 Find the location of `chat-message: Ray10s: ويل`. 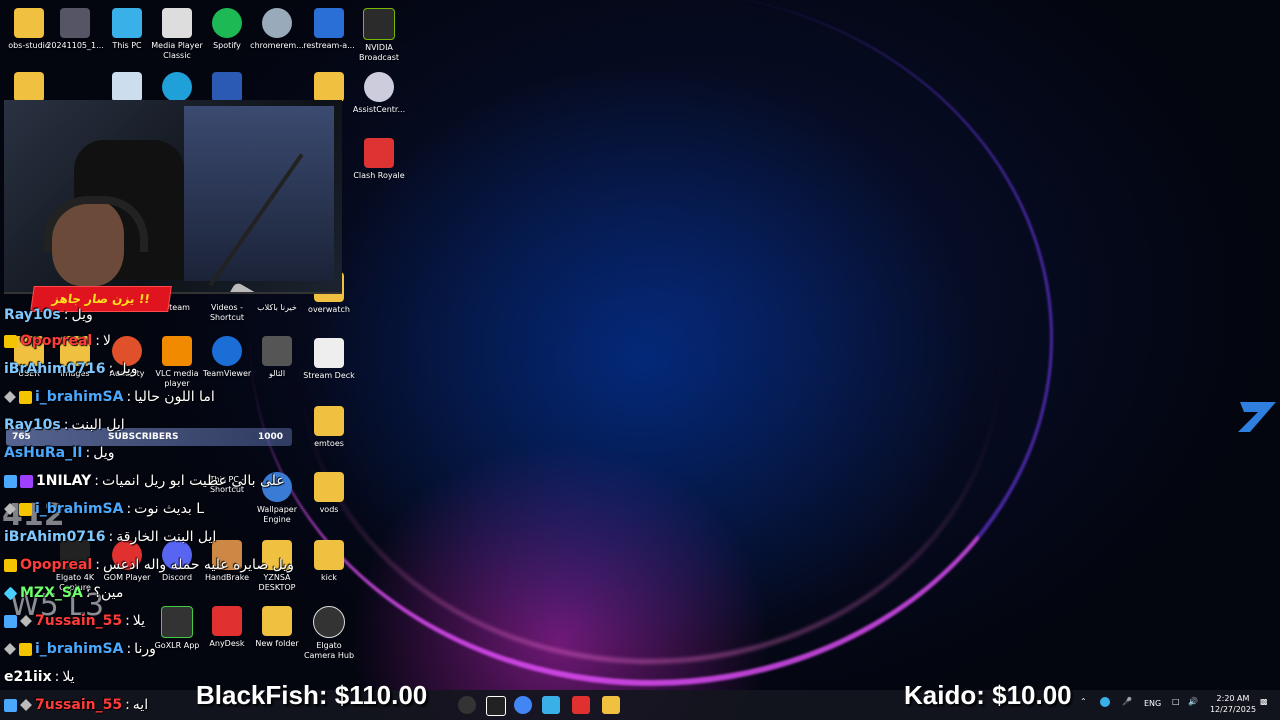

chat-message: Ray10s: ويل is located at coordinates (48, 315).